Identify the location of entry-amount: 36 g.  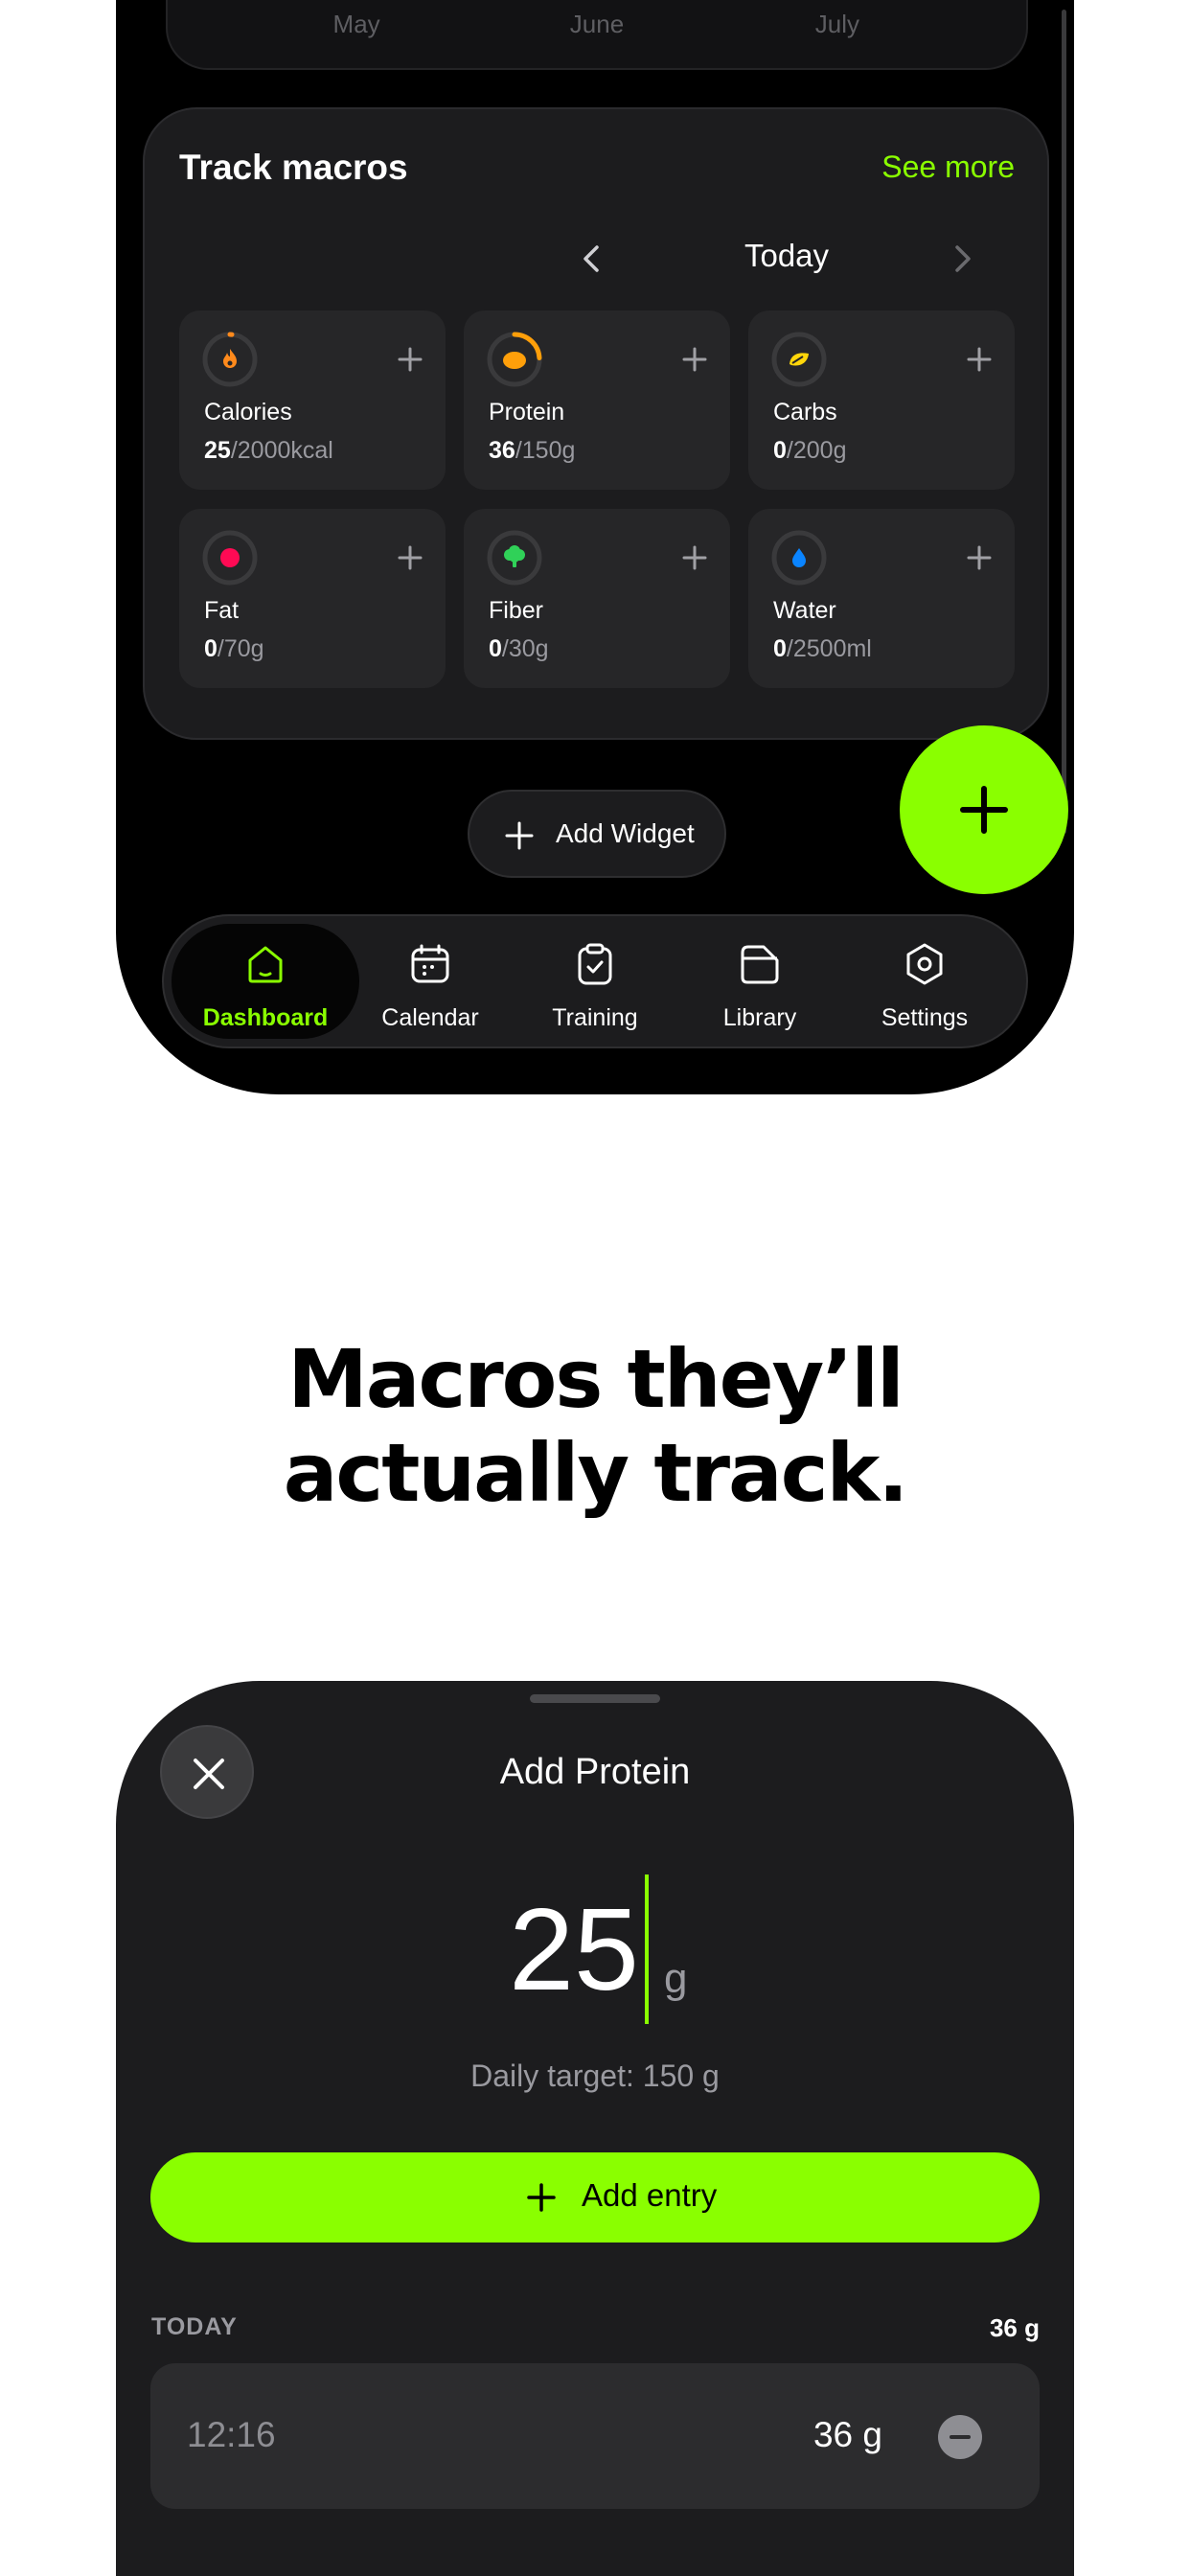
(847, 2434).